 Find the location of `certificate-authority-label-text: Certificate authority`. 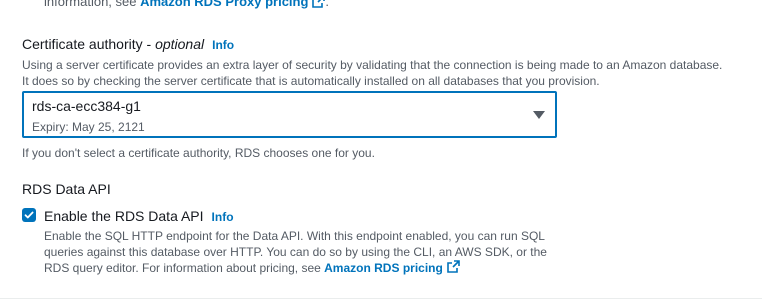

certificate-authority-label-text: Certificate authority is located at coordinates (82, 44).